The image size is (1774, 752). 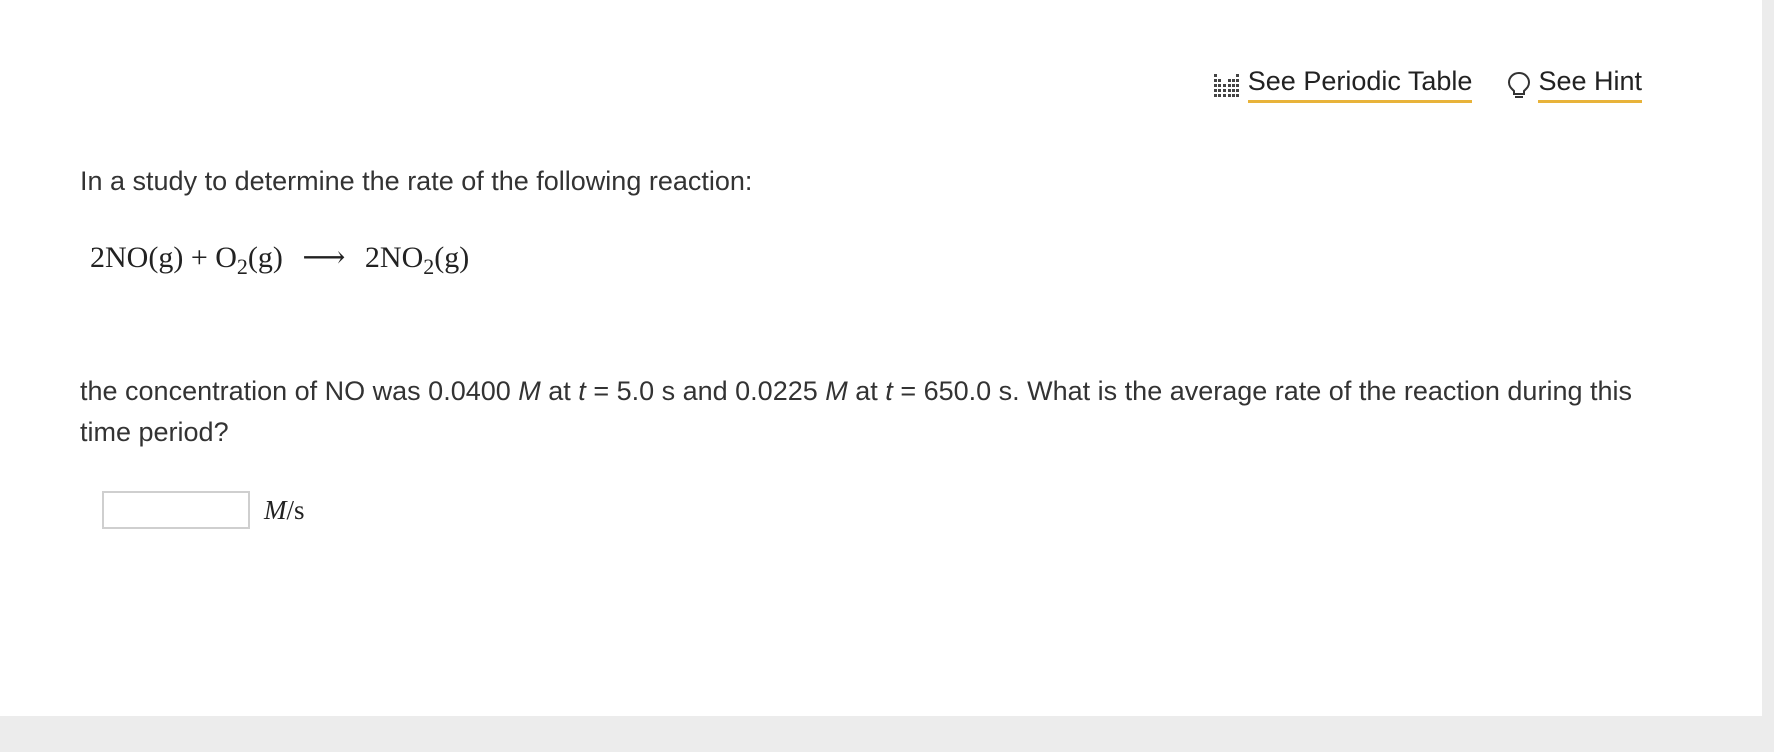 I want to click on reaction-arrow: ⟶, so click(x=324, y=257).